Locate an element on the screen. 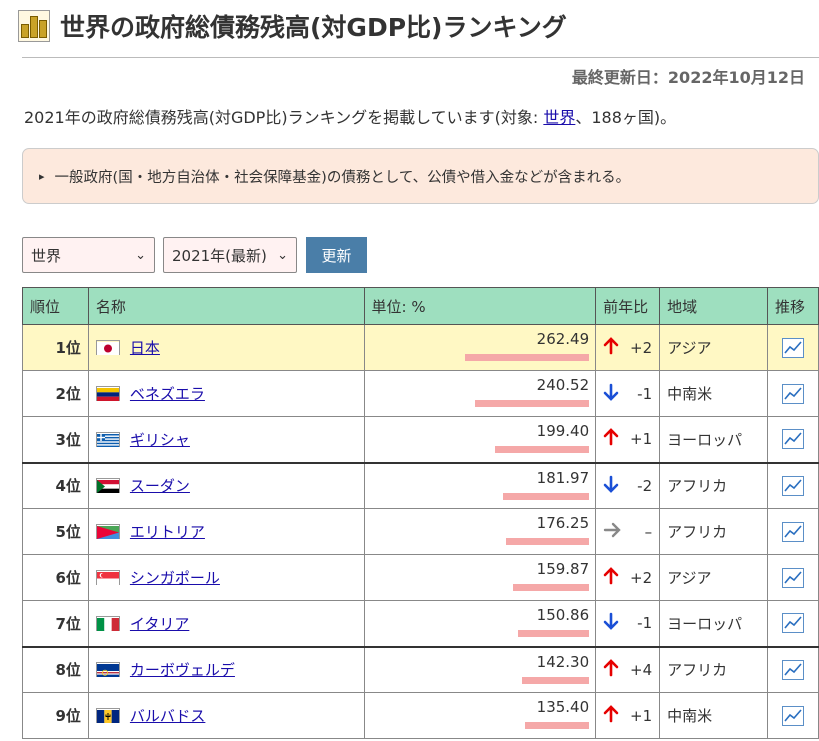 This screenshot has height=741, width=819. value-cell: 181.97 is located at coordinates (480, 485).